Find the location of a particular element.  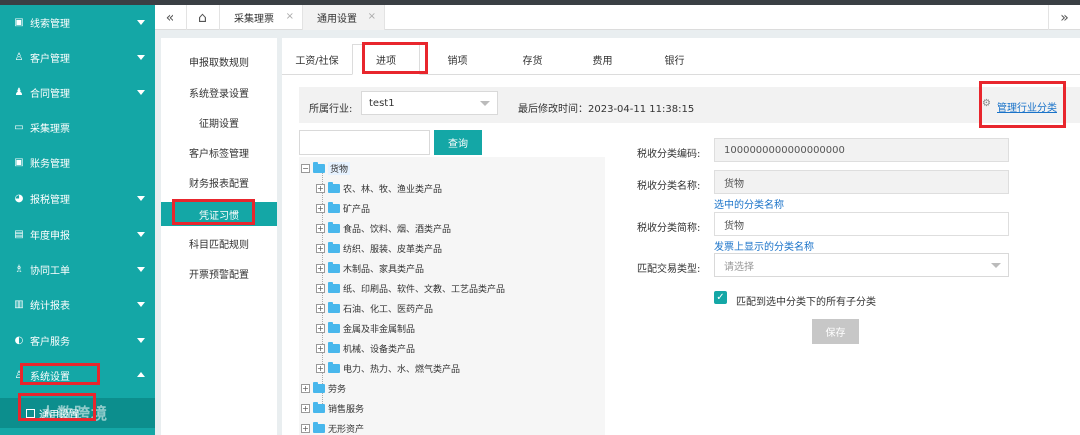

sidebar-item-leads: ▣ 线索管理 is located at coordinates (77, 22).